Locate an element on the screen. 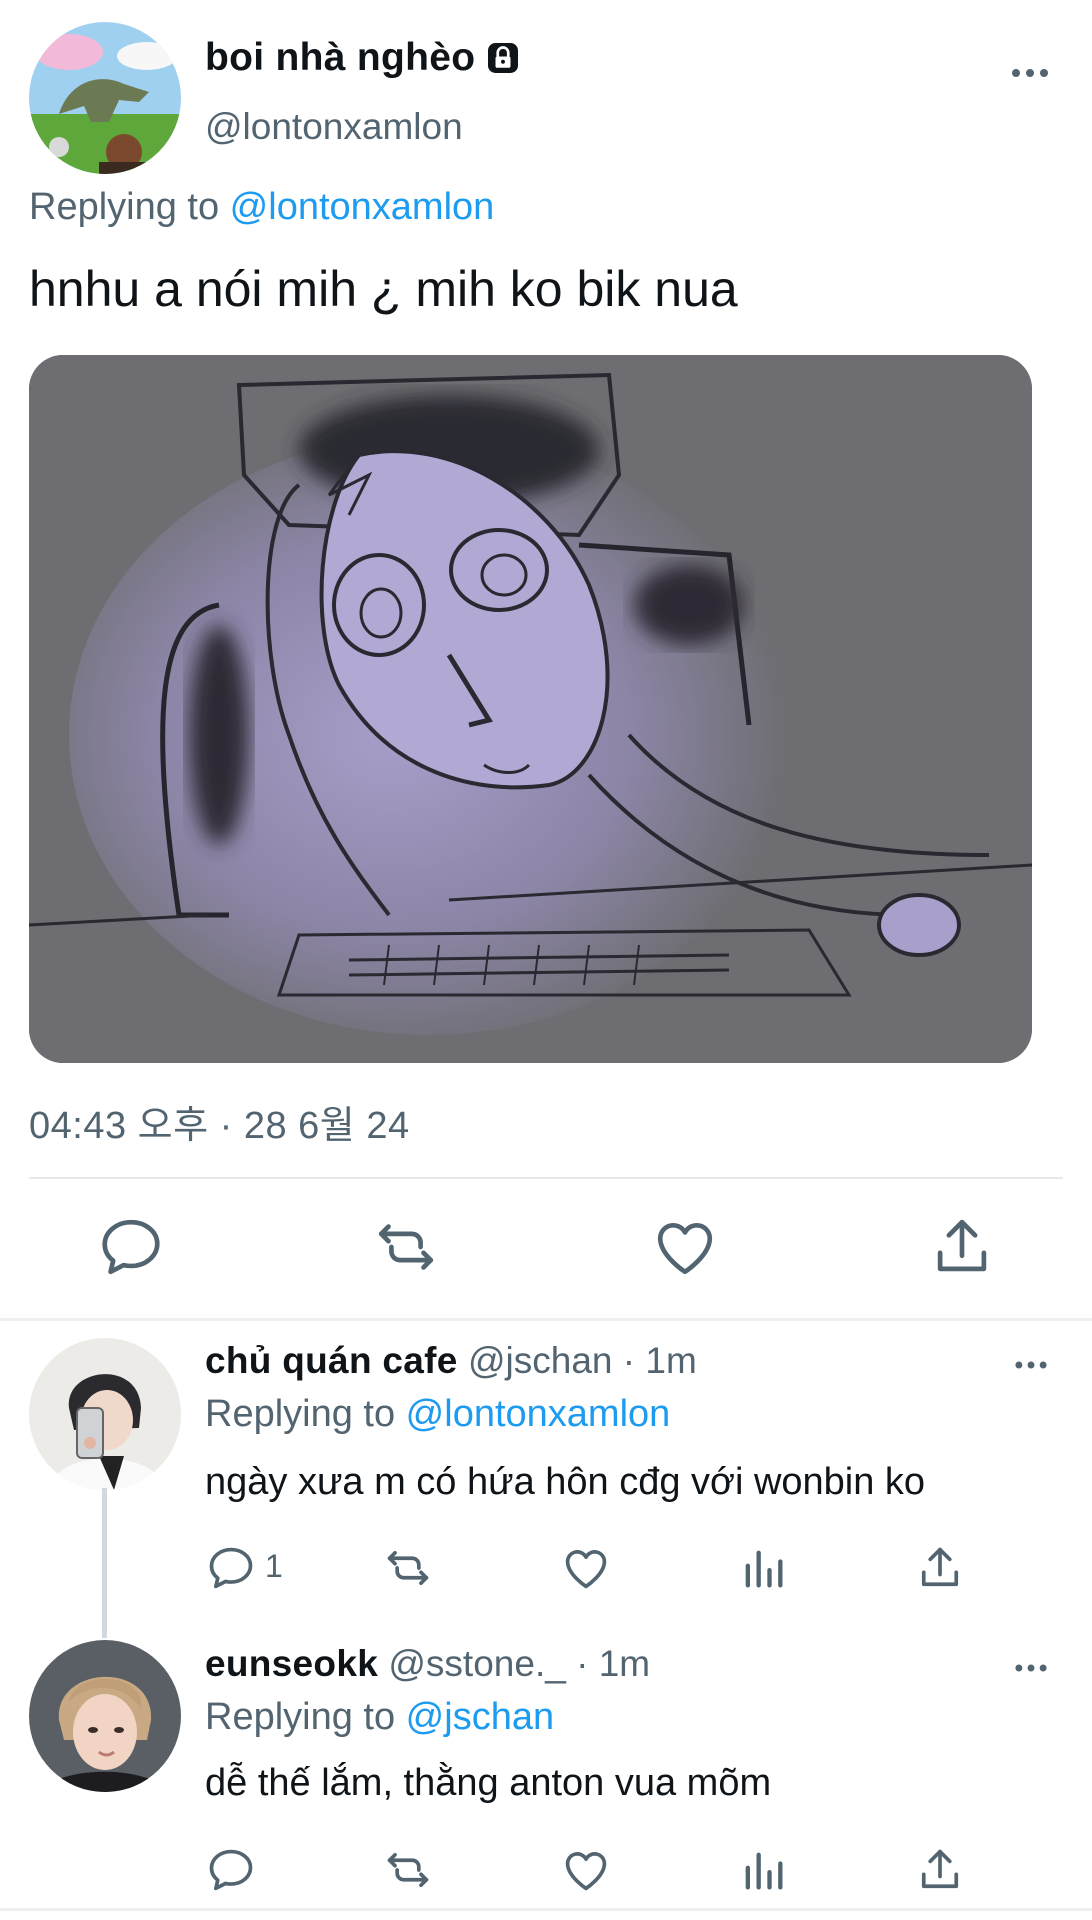 The width and height of the screenshot is (1092, 1920). reply-handle: @sstone._ is located at coordinates (476, 1663).